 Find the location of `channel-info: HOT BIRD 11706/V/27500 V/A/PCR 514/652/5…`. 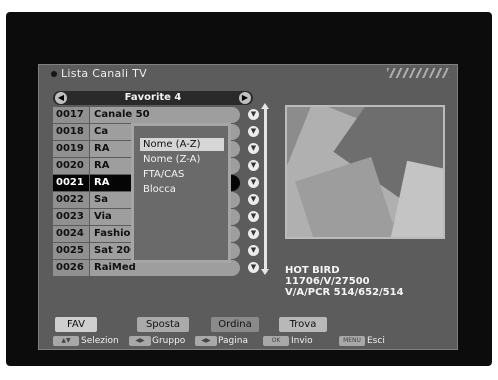

channel-info: HOT BIRD 11706/V/27500 V/A/PCR 514/652/5… is located at coordinates (344, 281).